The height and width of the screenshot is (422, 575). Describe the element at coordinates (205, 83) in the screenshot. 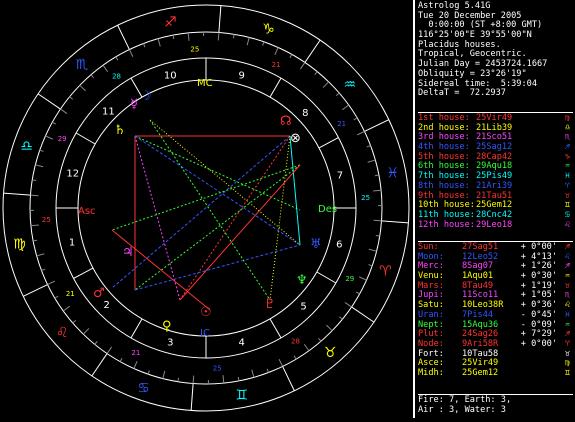

I see `mc-label: MC` at that location.